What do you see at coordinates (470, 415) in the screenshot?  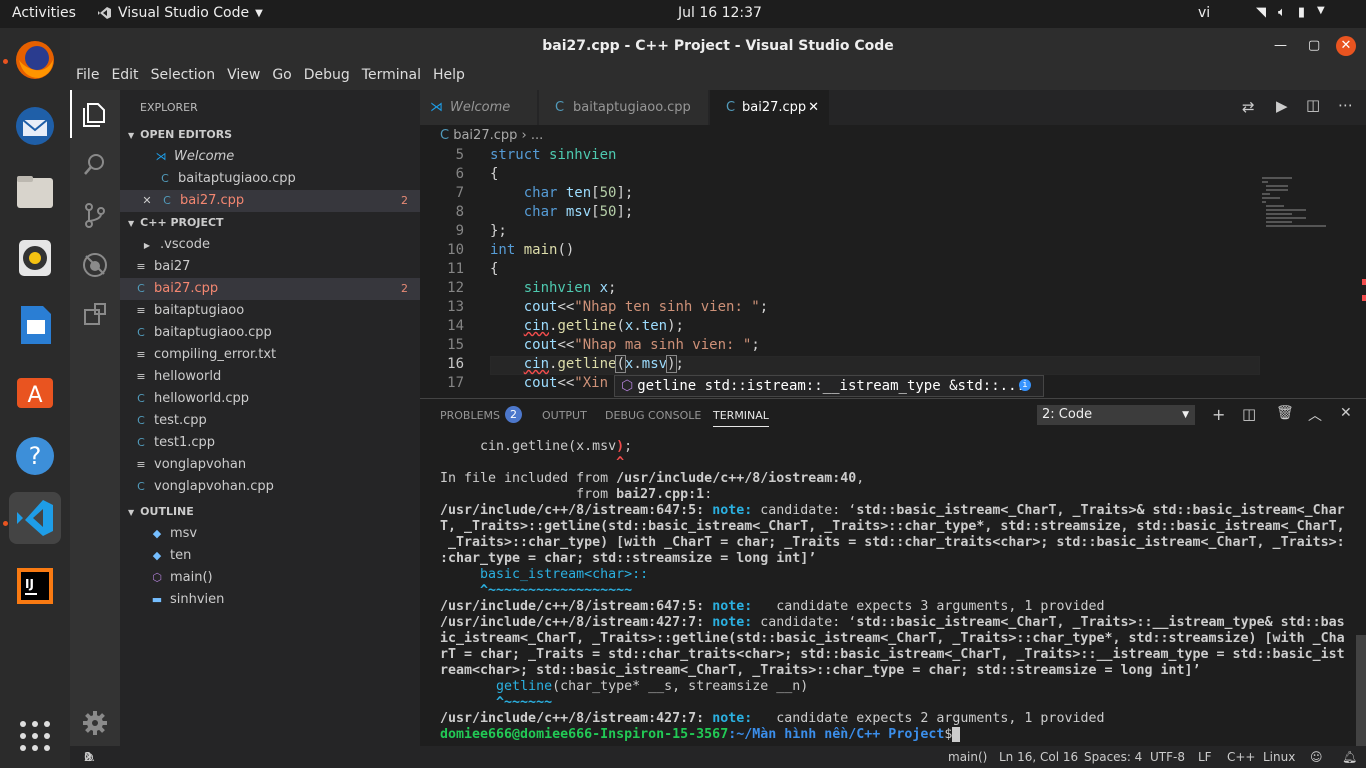 I see `tab-problems: PROBLEMS` at bounding box center [470, 415].